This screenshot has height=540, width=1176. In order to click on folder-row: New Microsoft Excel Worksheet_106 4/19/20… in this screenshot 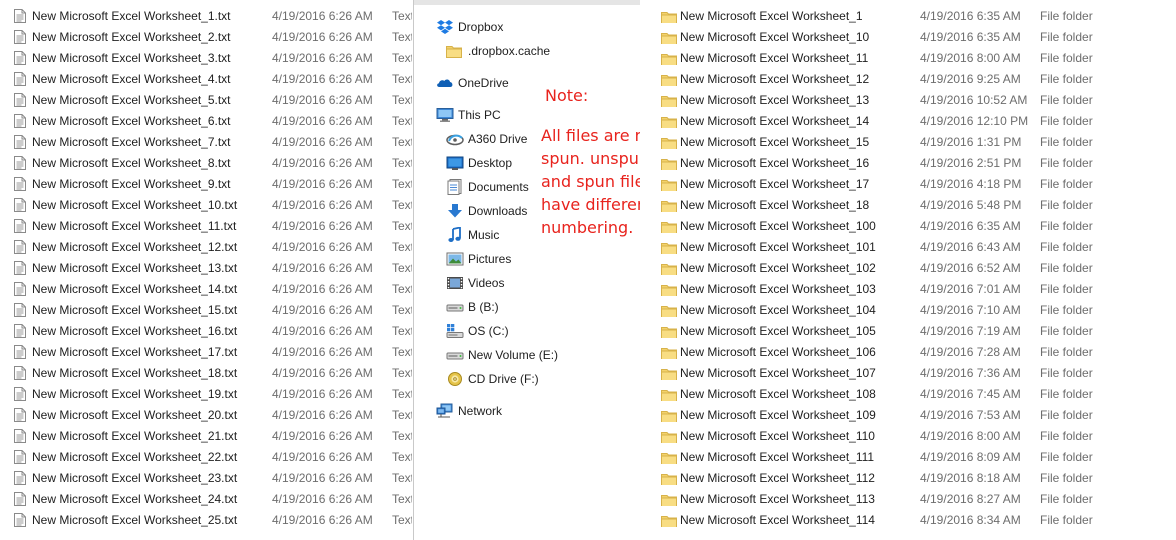, I will do `click(908, 352)`.